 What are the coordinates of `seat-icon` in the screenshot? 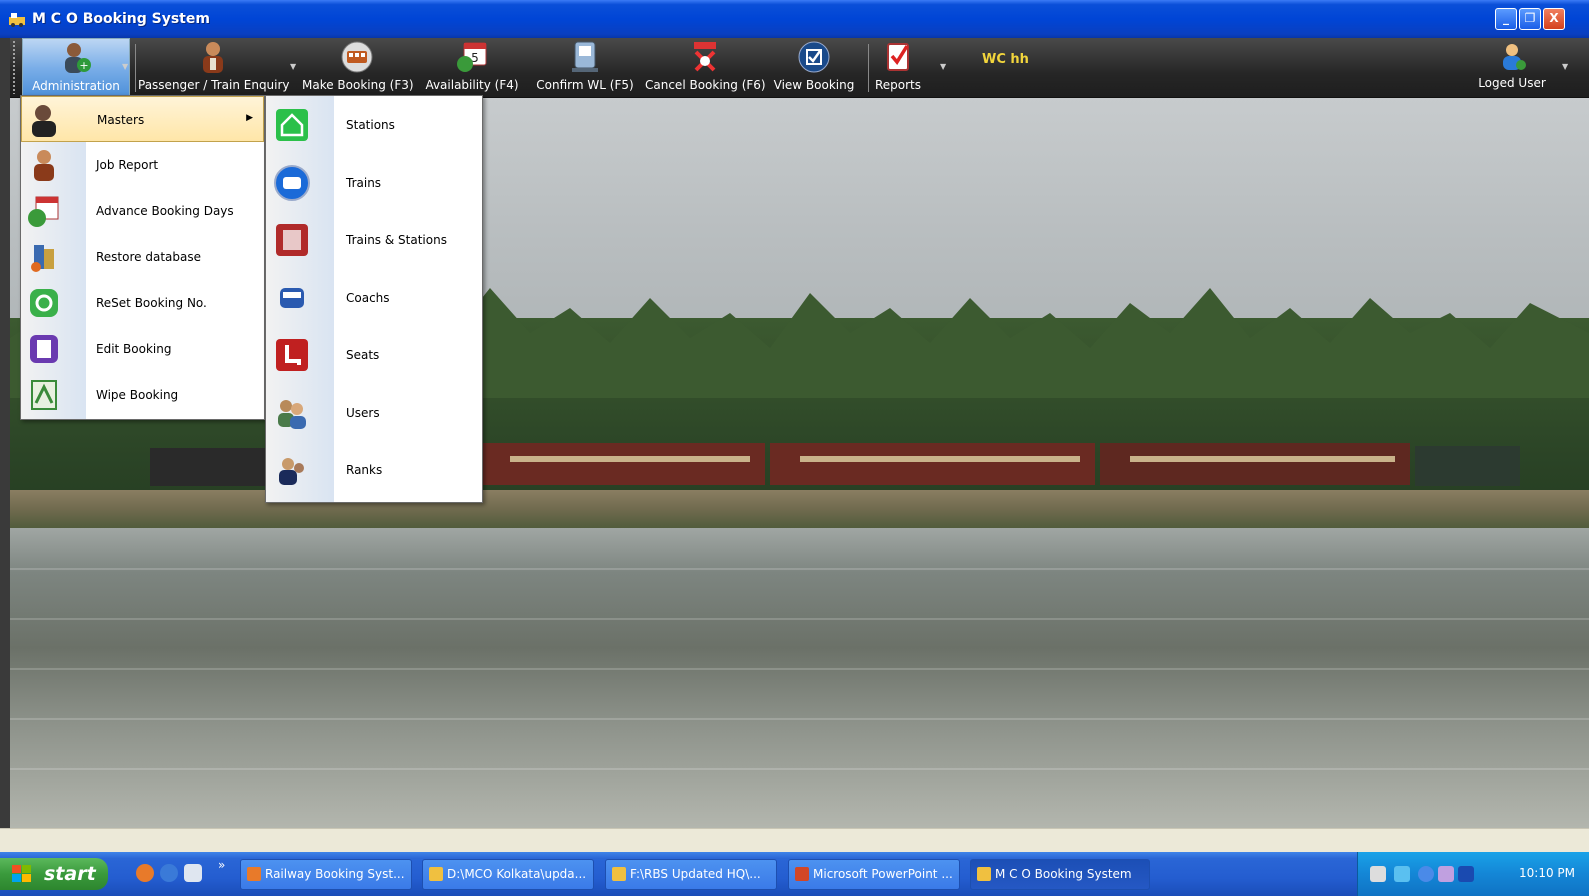 It's located at (292, 355).